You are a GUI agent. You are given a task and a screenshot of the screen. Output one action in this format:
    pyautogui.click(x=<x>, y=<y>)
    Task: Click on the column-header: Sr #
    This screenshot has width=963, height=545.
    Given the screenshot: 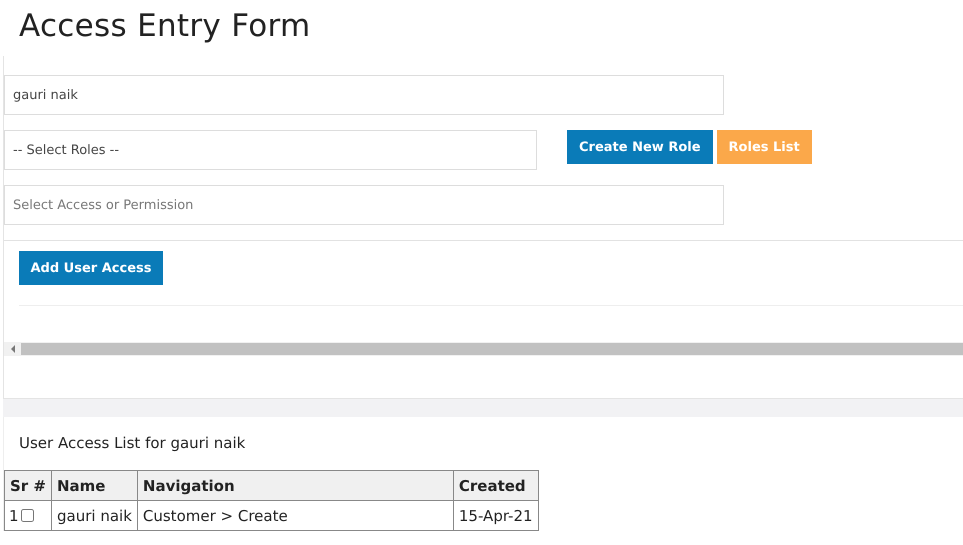 What is the action you would take?
    pyautogui.click(x=28, y=485)
    